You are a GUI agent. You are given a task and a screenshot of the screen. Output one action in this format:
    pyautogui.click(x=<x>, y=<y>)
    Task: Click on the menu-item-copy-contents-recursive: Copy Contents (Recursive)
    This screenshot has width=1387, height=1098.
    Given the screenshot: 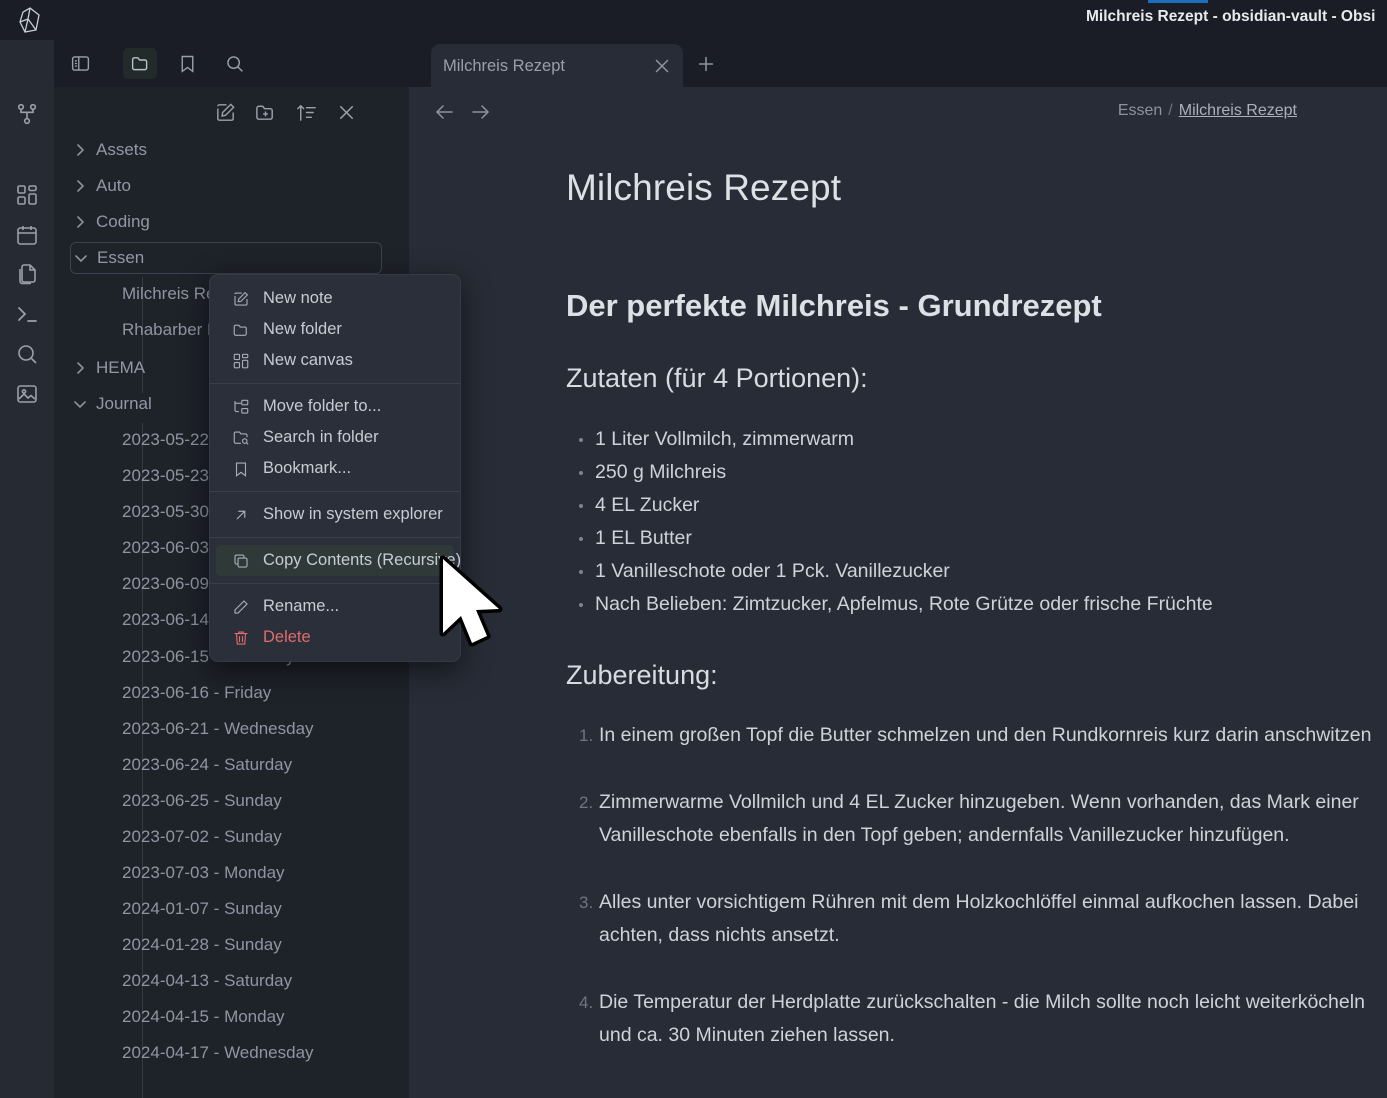 What is the action you would take?
    pyautogui.click(x=338, y=560)
    